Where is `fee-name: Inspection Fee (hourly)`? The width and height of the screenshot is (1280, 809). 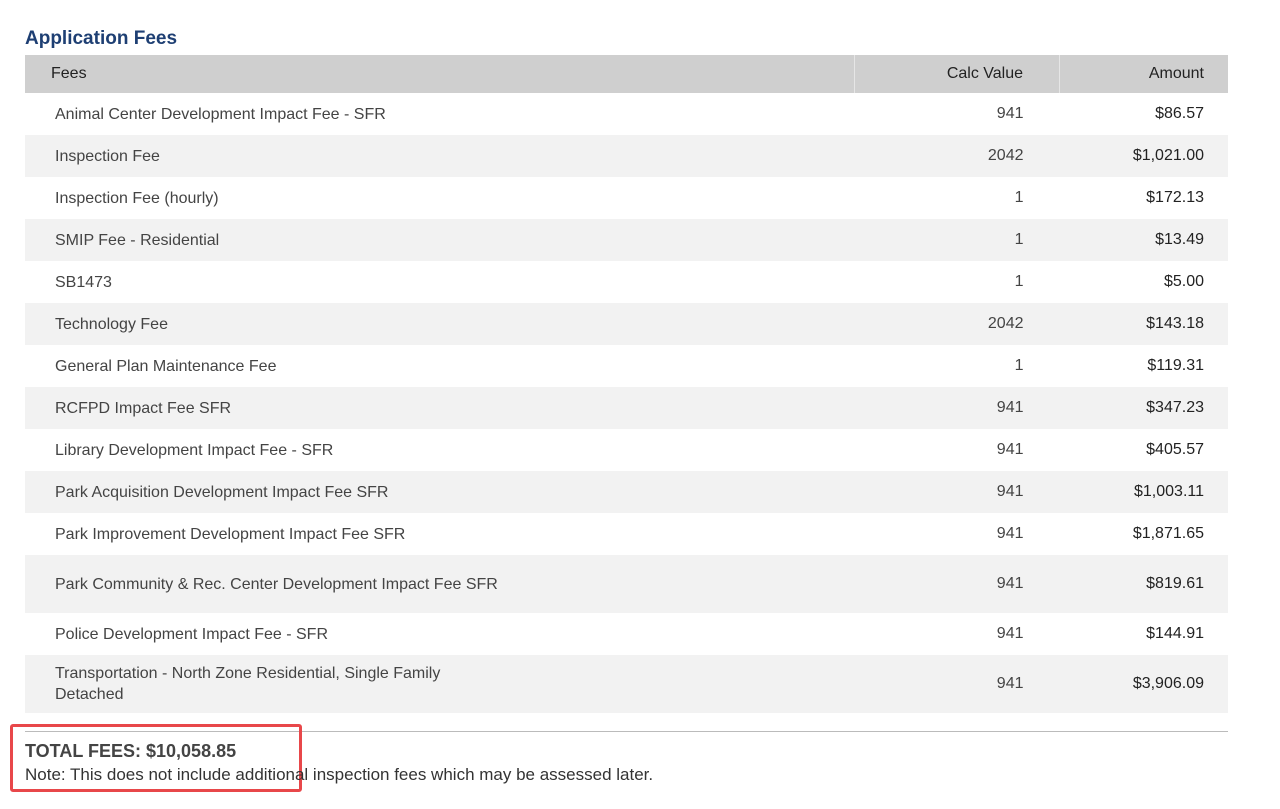 fee-name: Inspection Fee (hourly) is located at coordinates (137, 198).